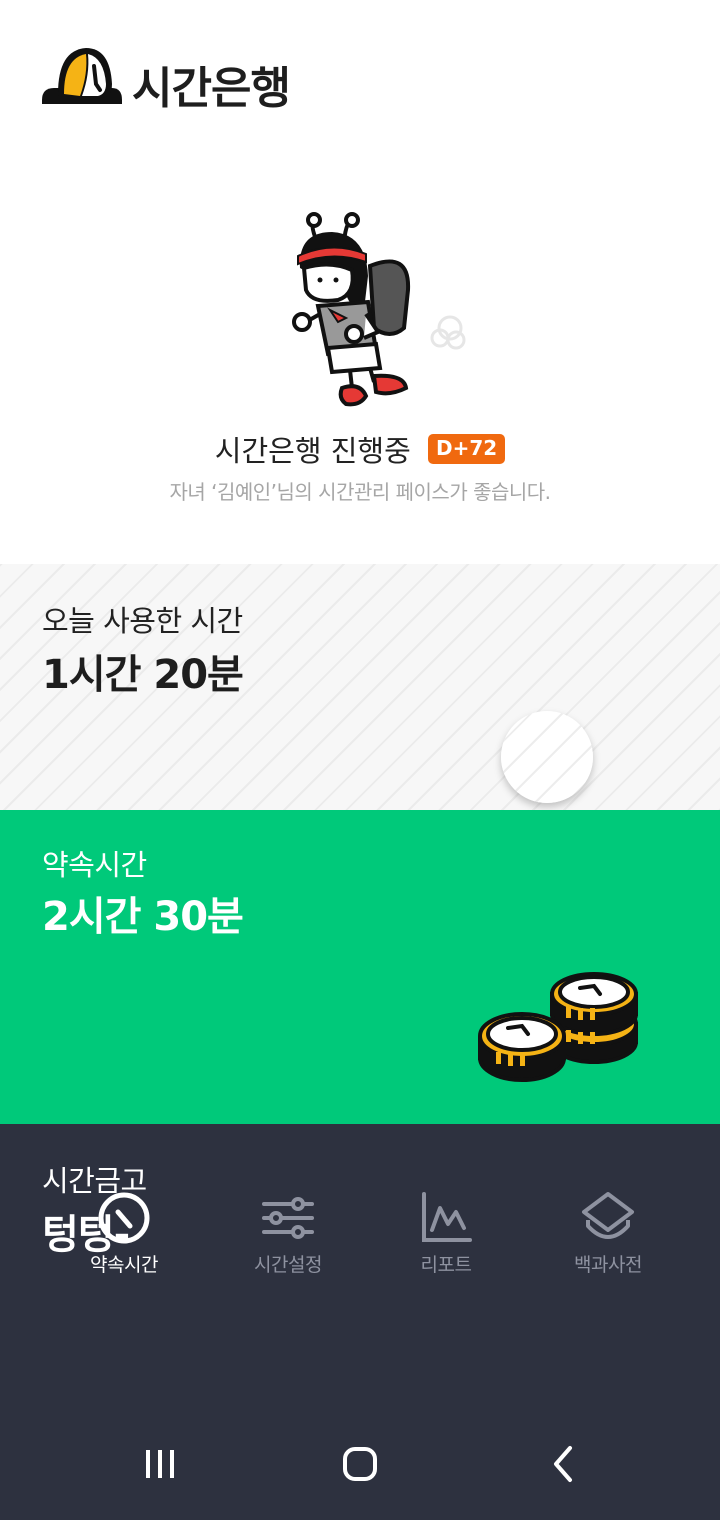 This screenshot has height=1520, width=720. Describe the element at coordinates (467, 449) in the screenshot. I see `dday-badge: D+72` at that location.